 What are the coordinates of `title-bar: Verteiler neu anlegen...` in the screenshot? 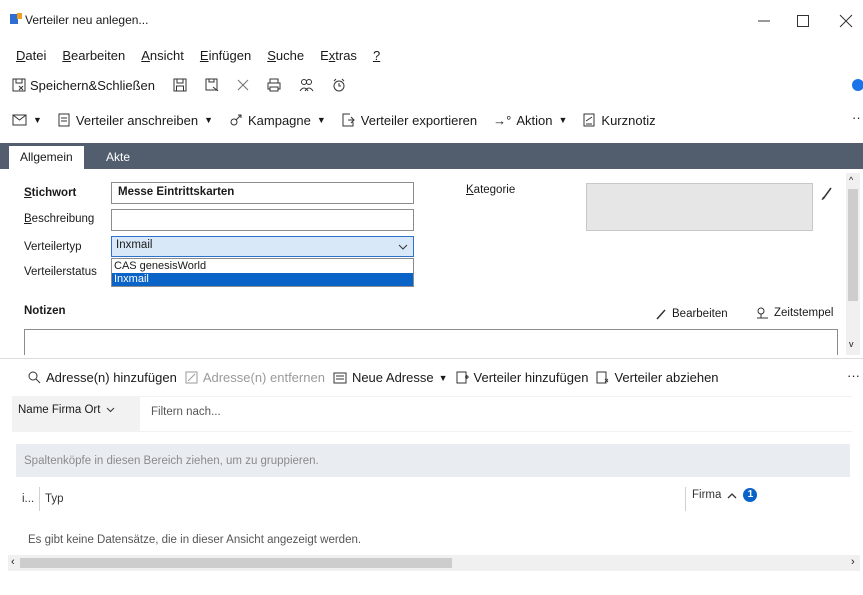 It's located at (431, 20).